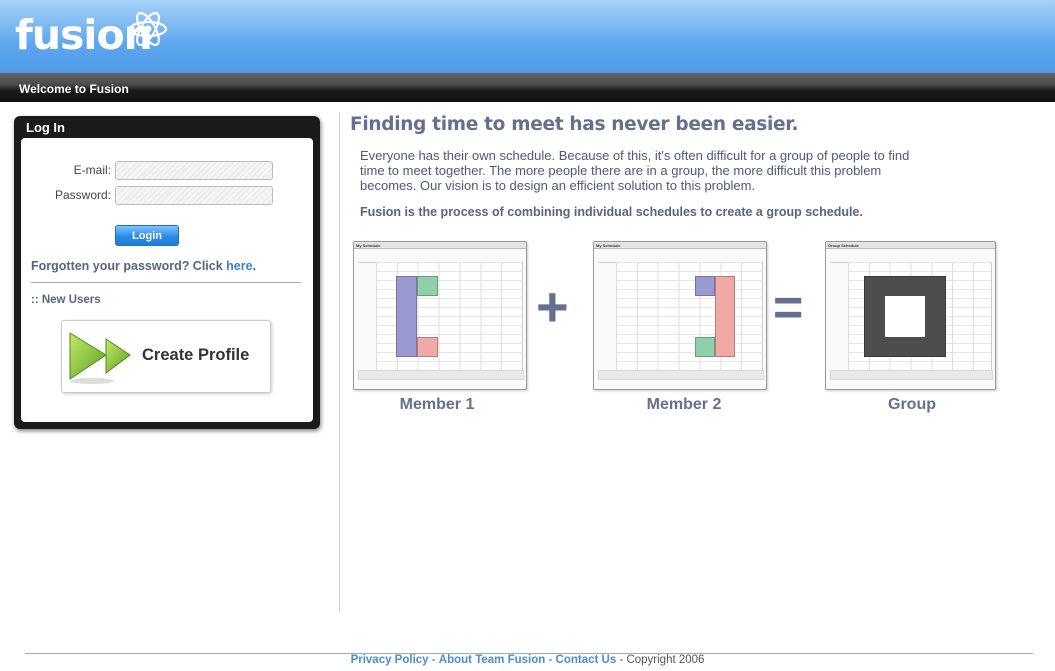 The height and width of the screenshot is (671, 1055). What do you see at coordinates (147, 235) in the screenshot?
I see `login-button: Login` at bounding box center [147, 235].